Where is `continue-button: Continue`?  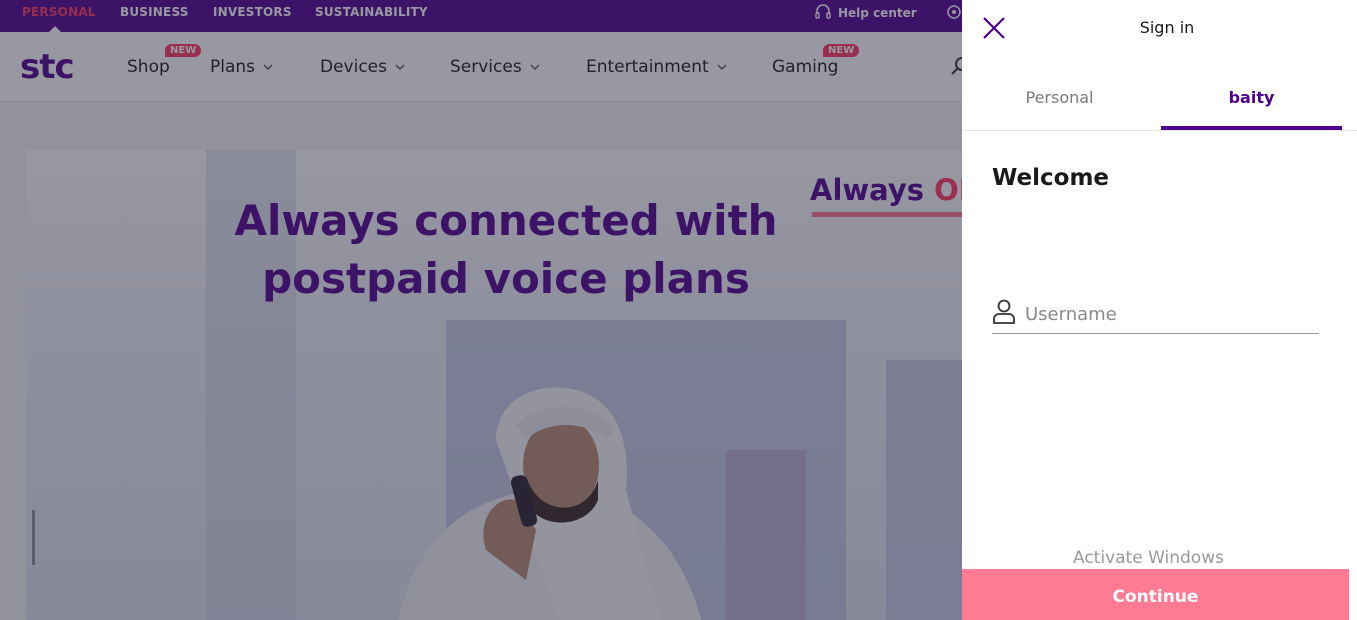 continue-button: Continue is located at coordinates (1155, 594).